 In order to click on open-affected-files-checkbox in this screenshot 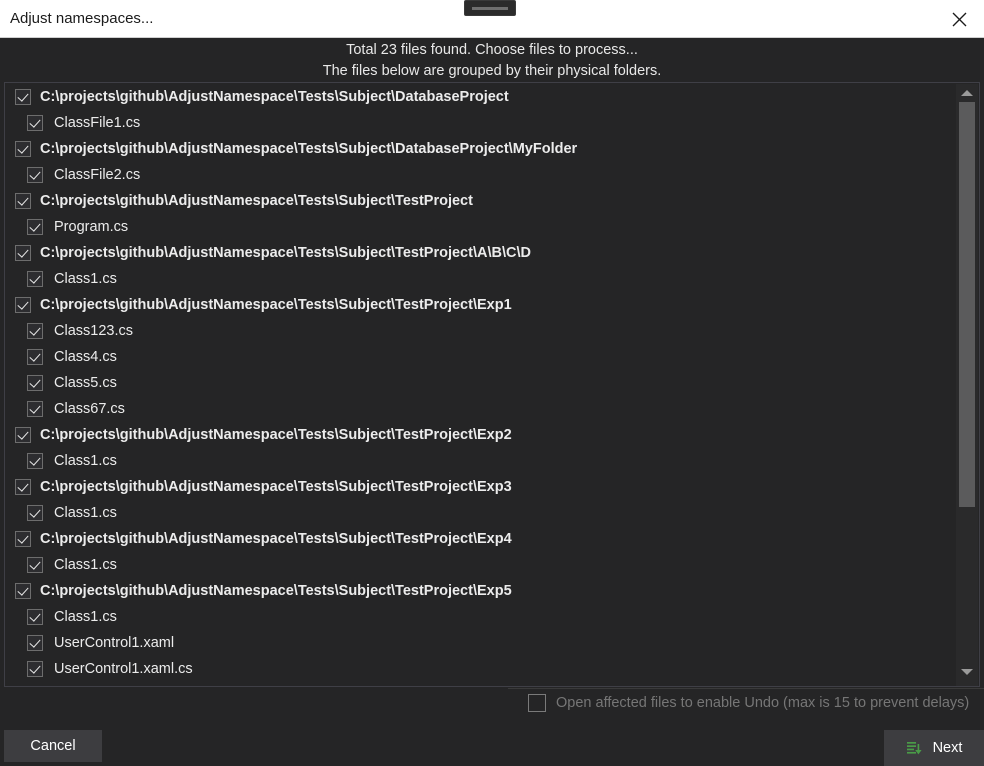, I will do `click(537, 703)`.